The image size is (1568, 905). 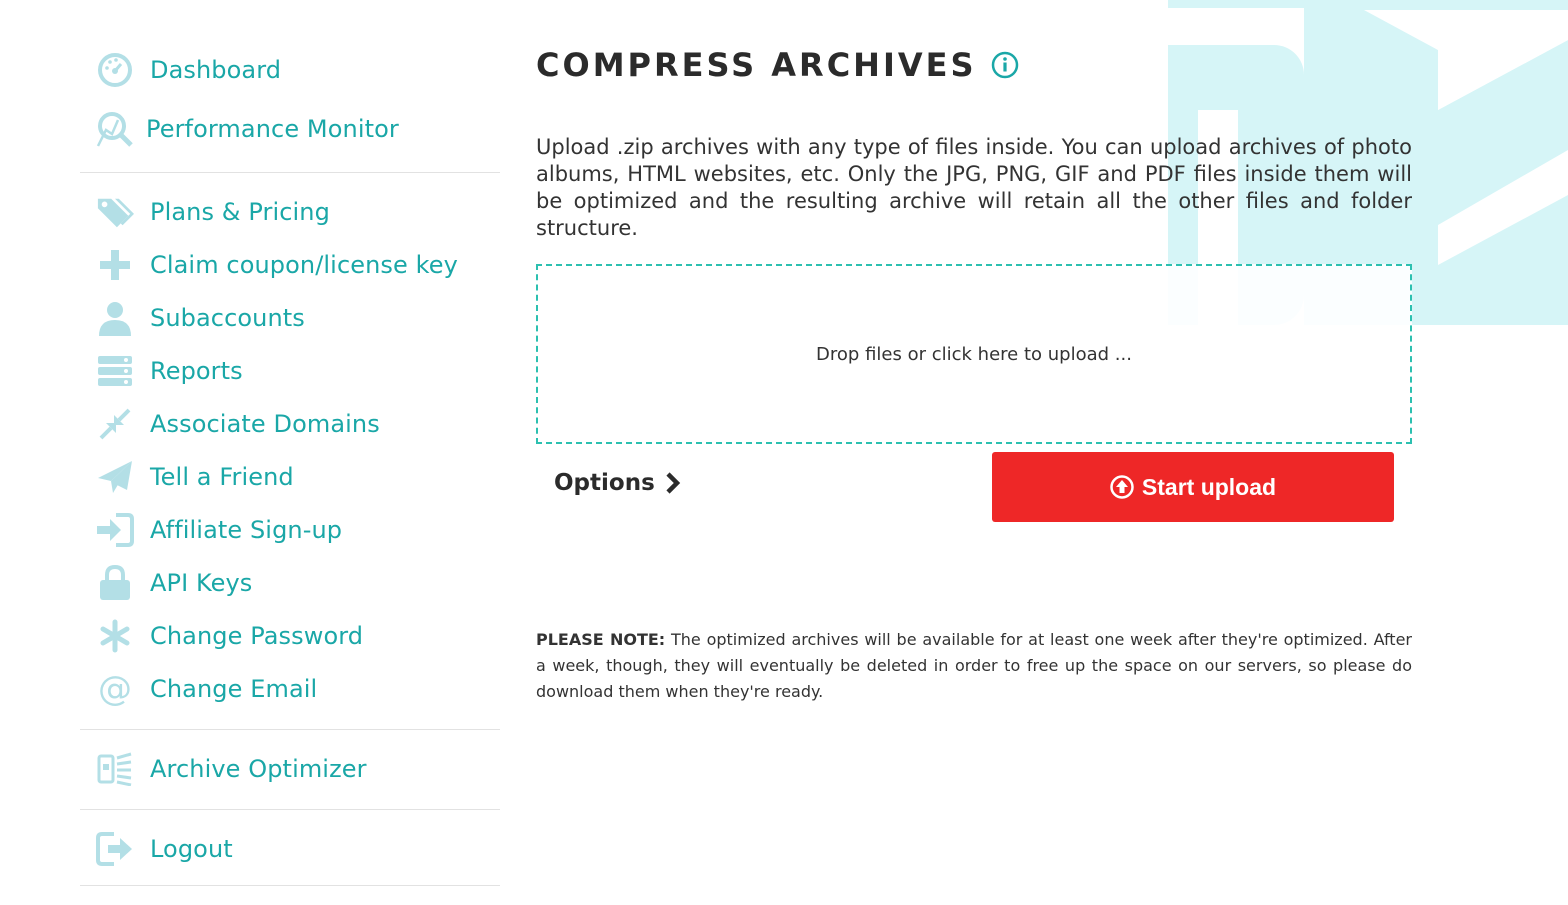 What do you see at coordinates (115, 636) in the screenshot?
I see `asterisk-icon` at bounding box center [115, 636].